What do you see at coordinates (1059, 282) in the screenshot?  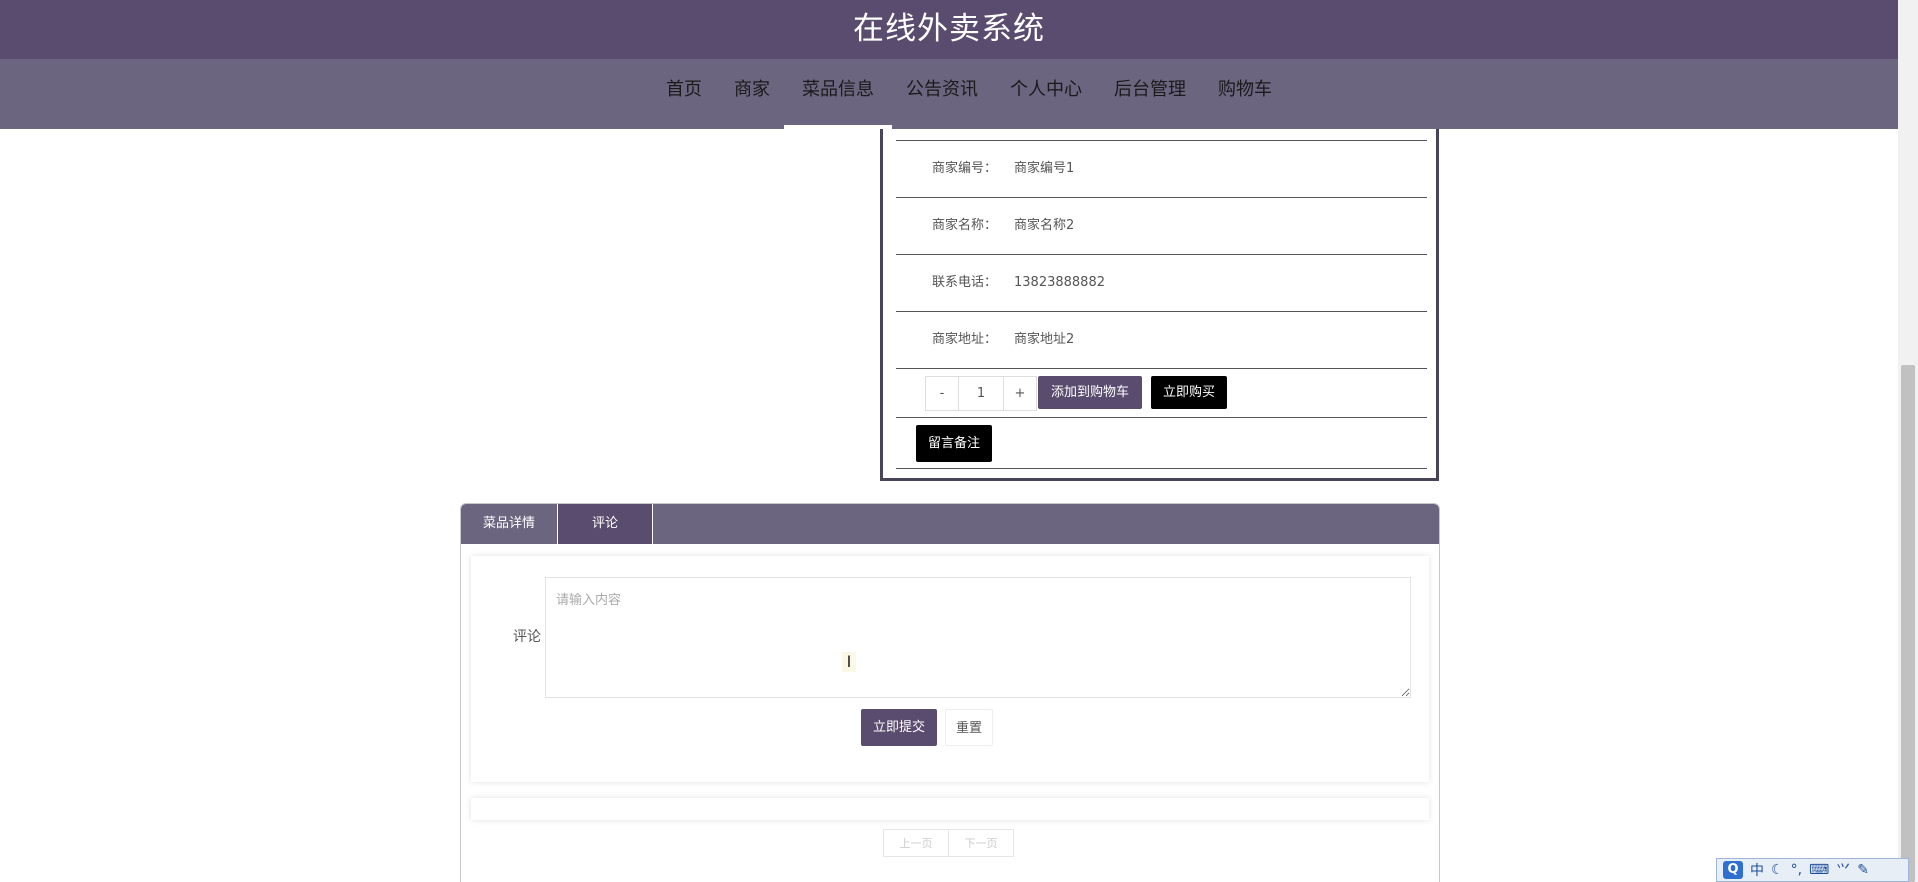 I see `info-value: 13823888882` at bounding box center [1059, 282].